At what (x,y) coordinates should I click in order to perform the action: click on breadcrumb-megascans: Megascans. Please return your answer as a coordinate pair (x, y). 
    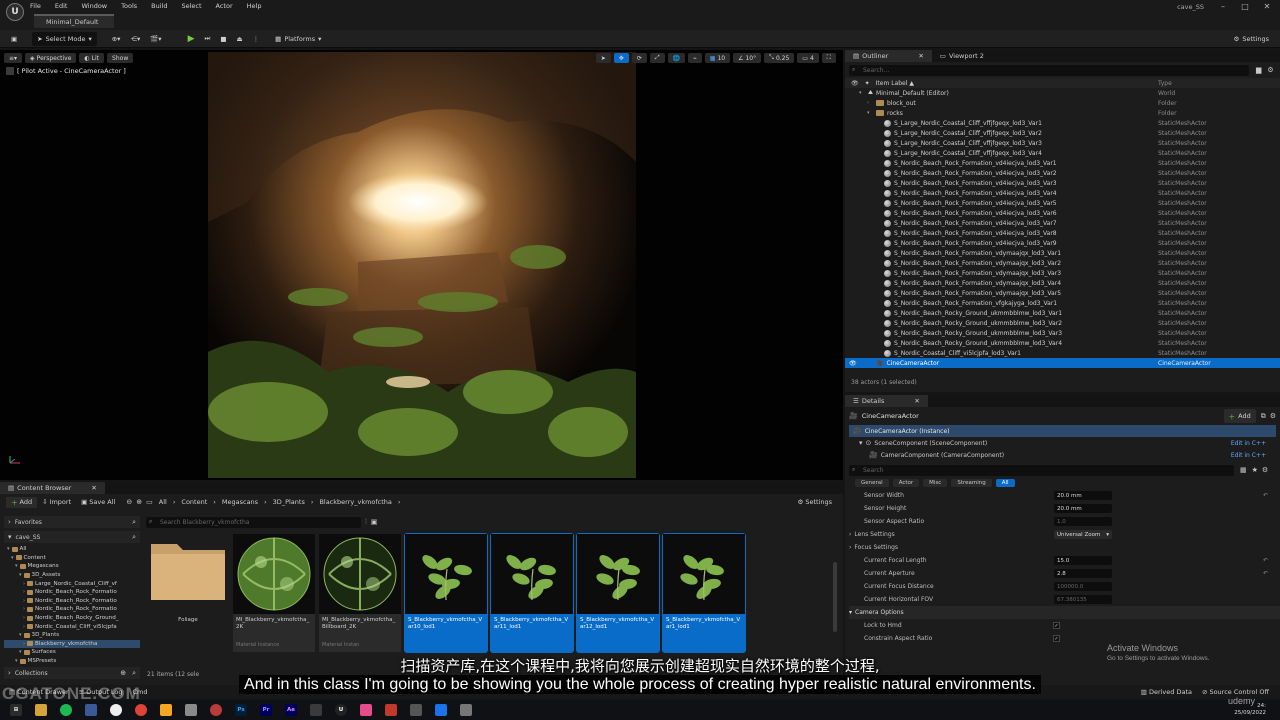
    Looking at the image, I should click on (240, 502).